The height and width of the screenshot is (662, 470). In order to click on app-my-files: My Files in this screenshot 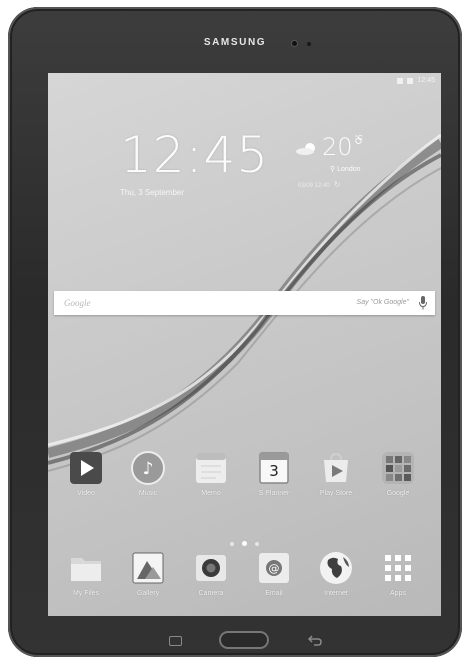, I will do `click(86, 574)`.